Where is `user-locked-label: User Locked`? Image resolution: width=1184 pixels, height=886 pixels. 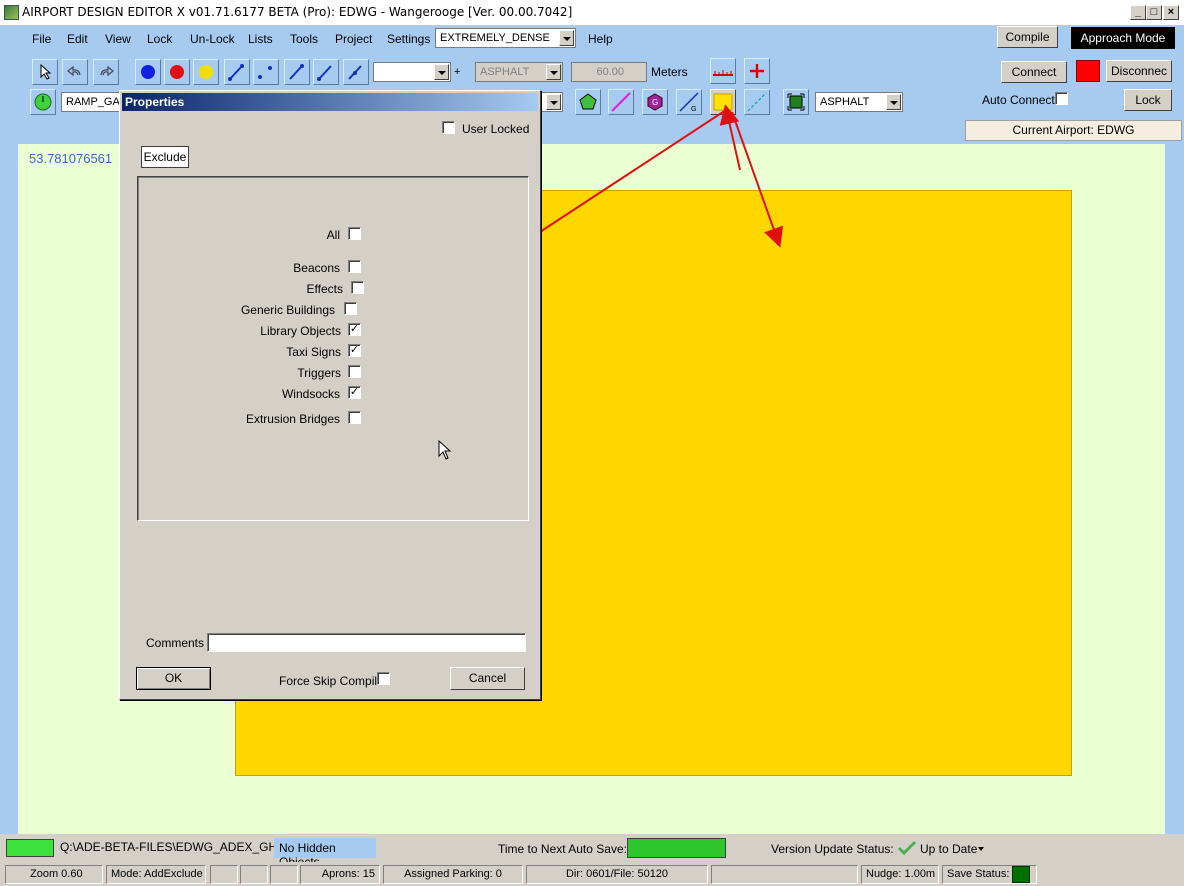 user-locked-label: User Locked is located at coordinates (496, 129).